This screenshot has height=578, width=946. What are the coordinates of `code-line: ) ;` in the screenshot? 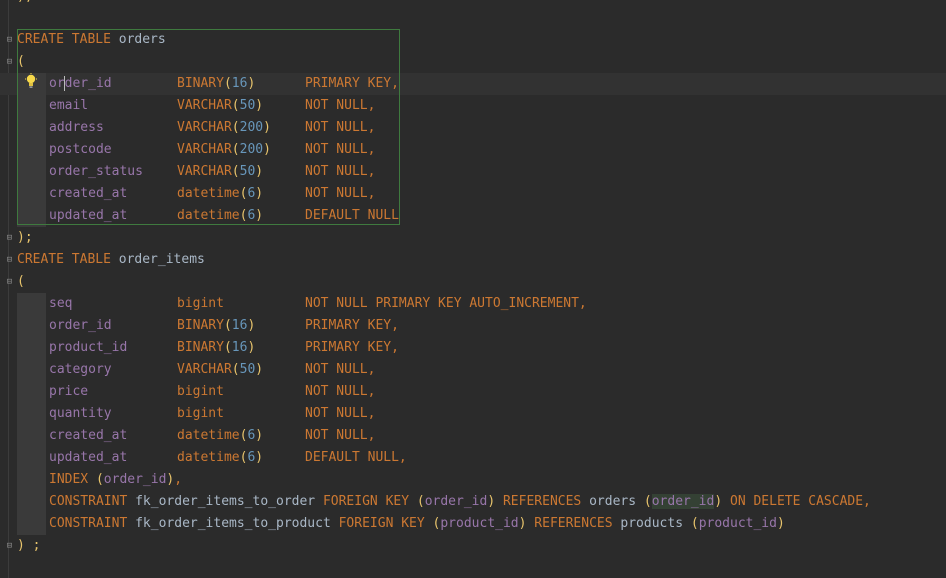 It's located at (28, 546).